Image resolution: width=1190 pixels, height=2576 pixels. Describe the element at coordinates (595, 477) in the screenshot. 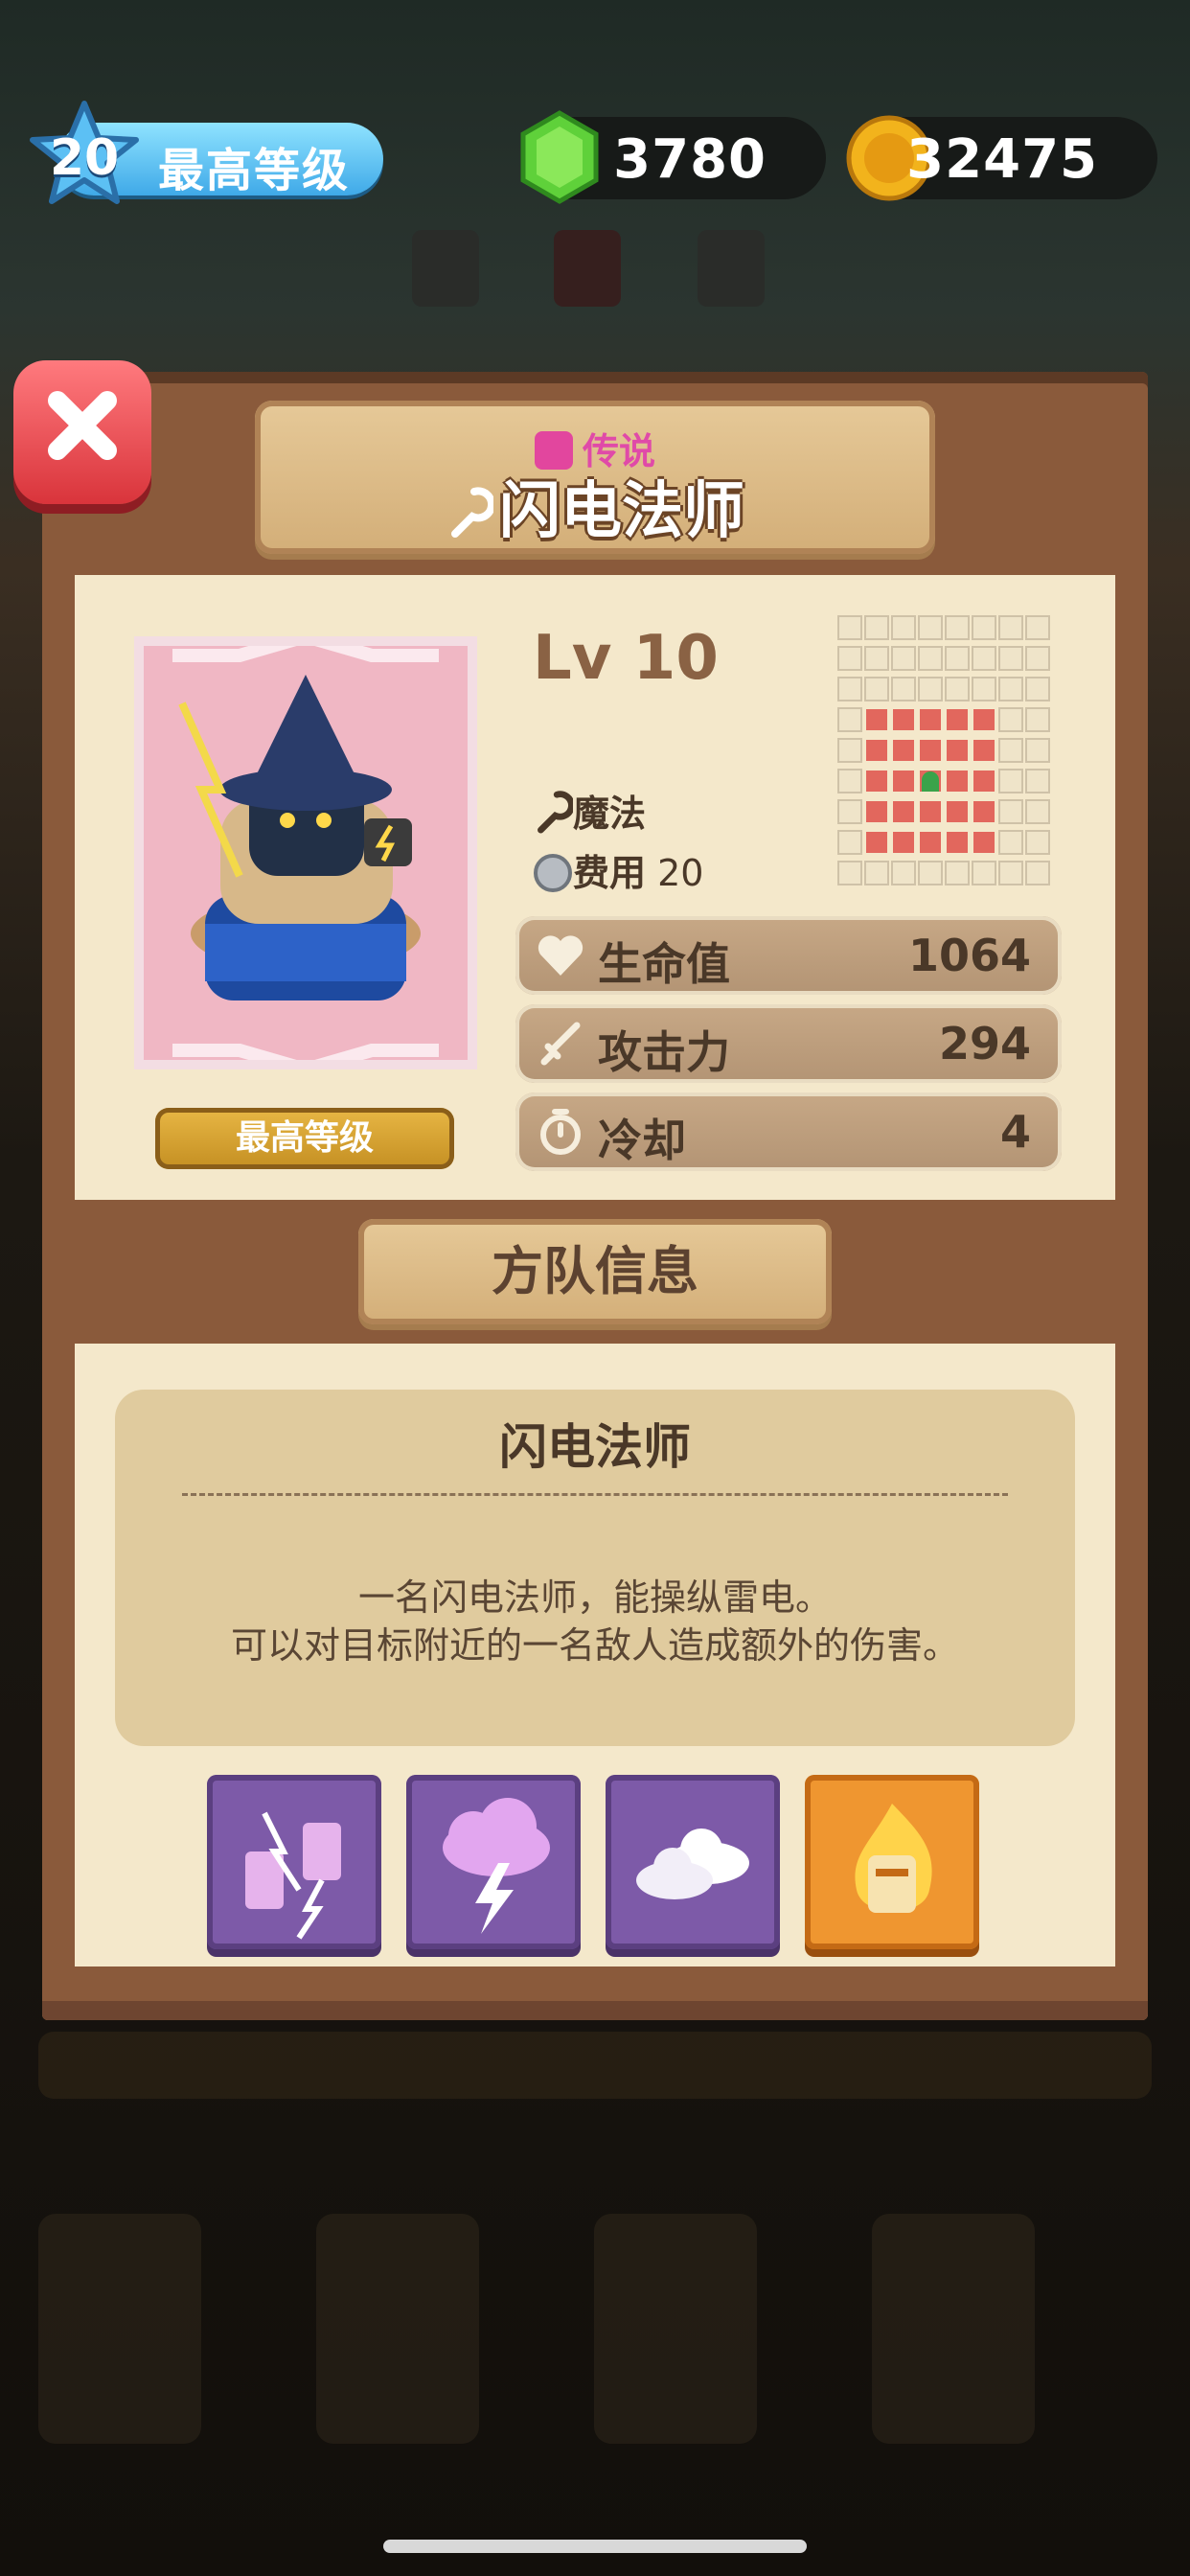

I see `unit-title-plaque: 传说 闪电法师` at that location.